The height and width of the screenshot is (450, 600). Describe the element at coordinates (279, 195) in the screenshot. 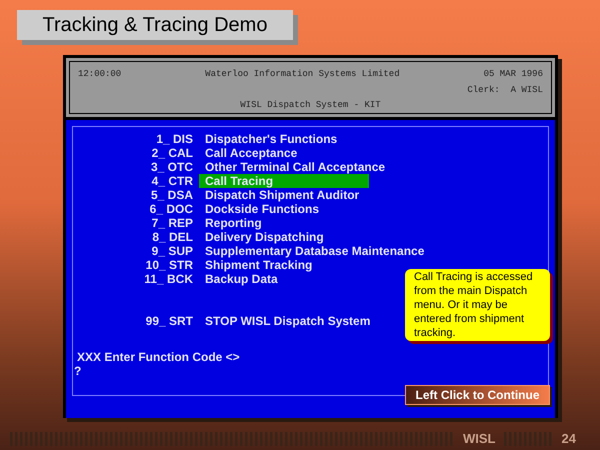

I see `menu-item: Dispatch Shipment Auditor` at that location.